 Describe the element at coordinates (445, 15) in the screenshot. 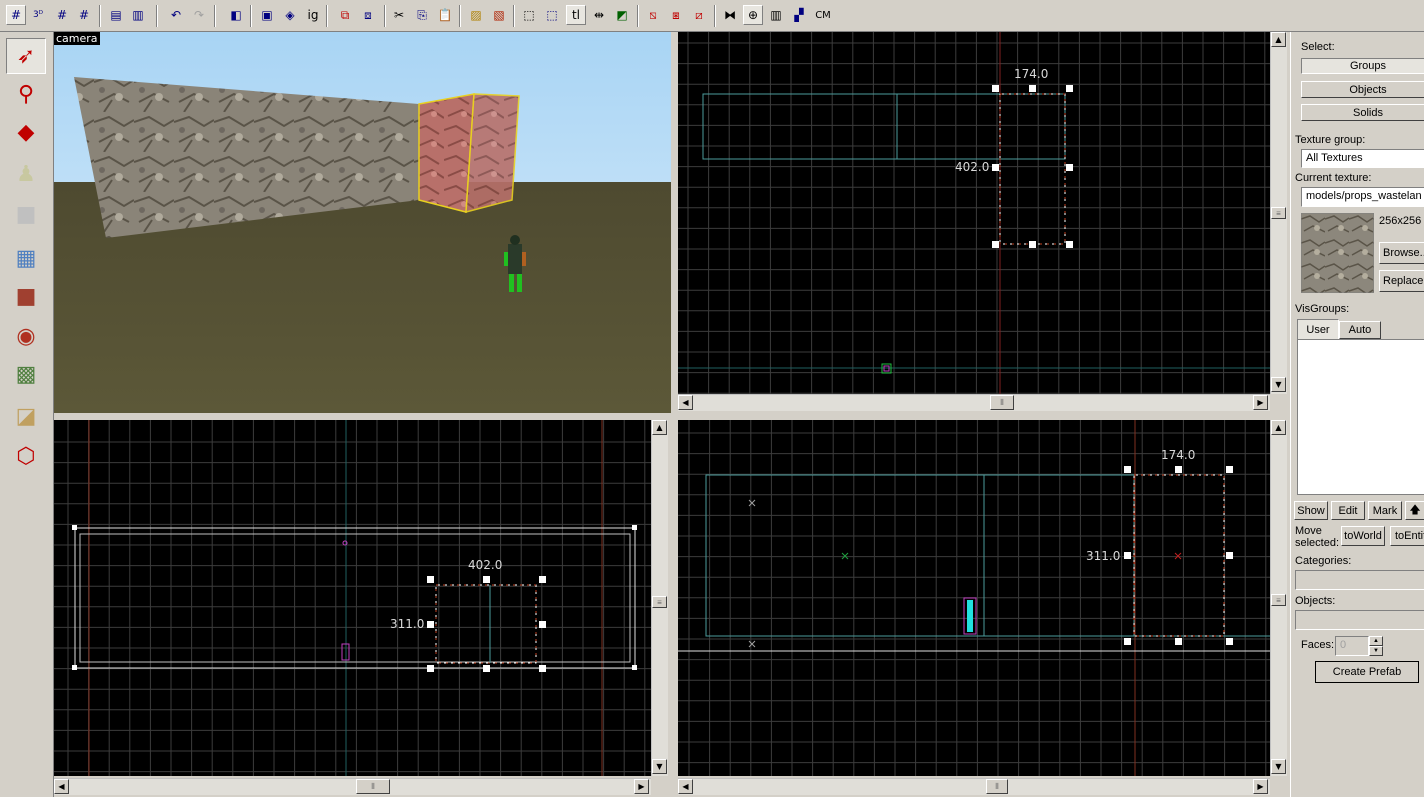

I see `paste-icon: 📋` at that location.